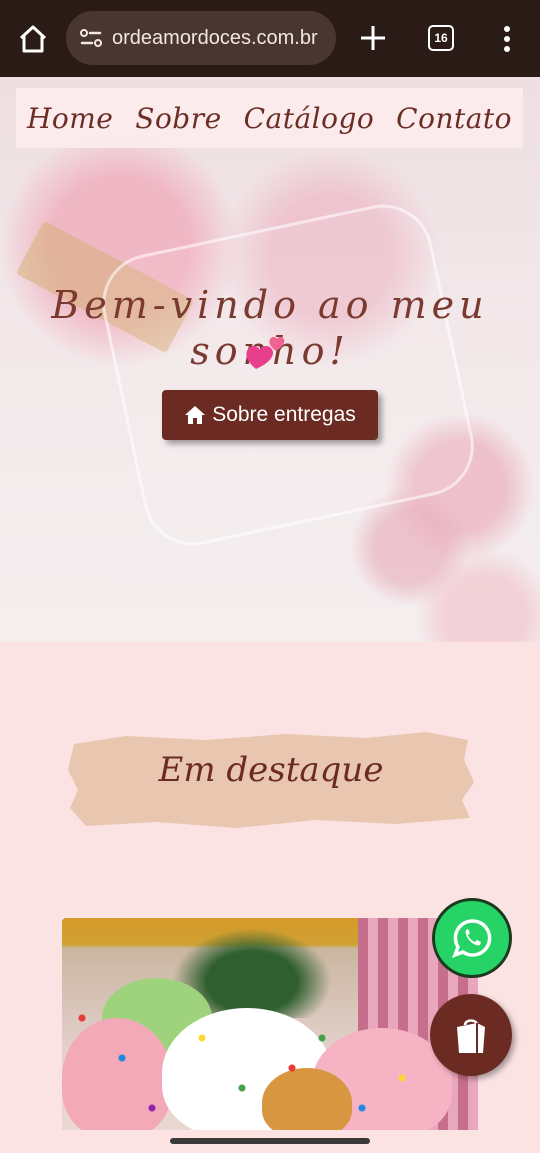 Image resolution: width=540 pixels, height=1153 pixels. I want to click on nav-item-catalogo: Catálogo, so click(309, 118).